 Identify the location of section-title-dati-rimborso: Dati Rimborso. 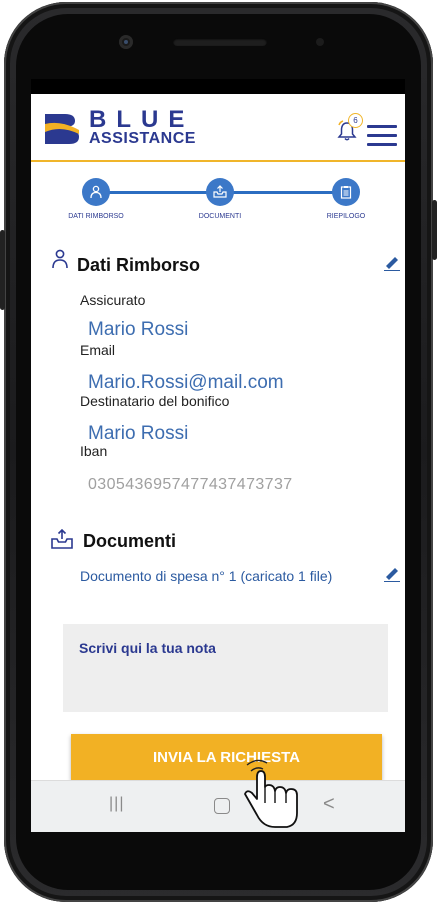
(139, 265).